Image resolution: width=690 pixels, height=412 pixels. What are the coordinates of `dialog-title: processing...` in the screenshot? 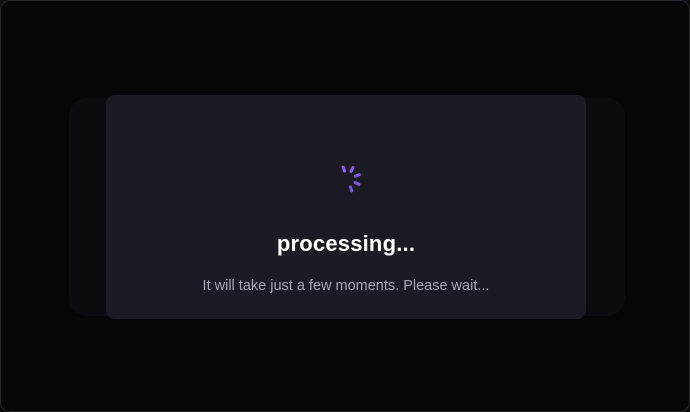 It's located at (346, 243).